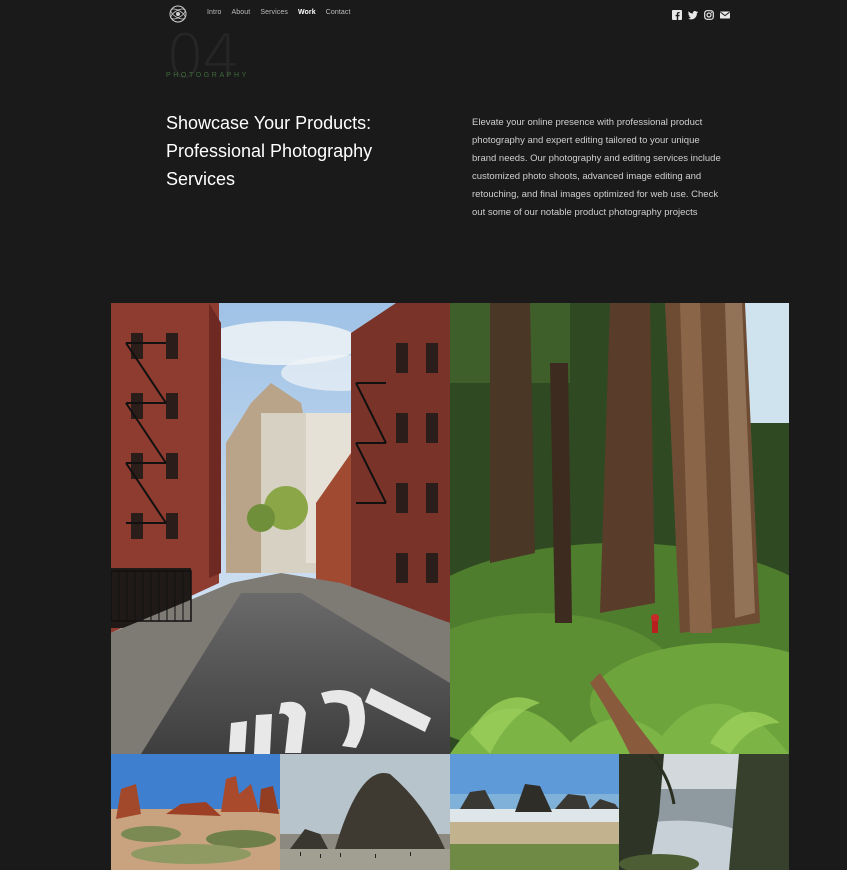  I want to click on nav-links: Intro About Services Work Contact, so click(284, 12).